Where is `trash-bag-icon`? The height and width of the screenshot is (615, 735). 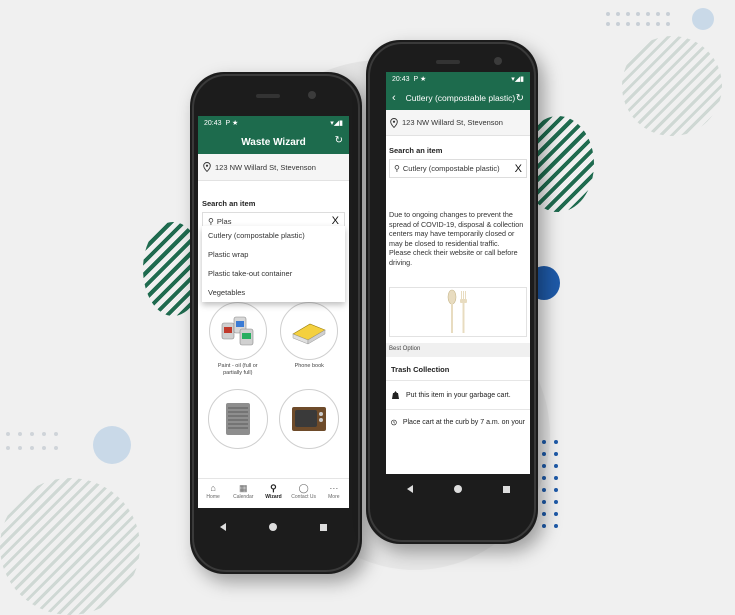
trash-bag-icon is located at coordinates (395, 395).